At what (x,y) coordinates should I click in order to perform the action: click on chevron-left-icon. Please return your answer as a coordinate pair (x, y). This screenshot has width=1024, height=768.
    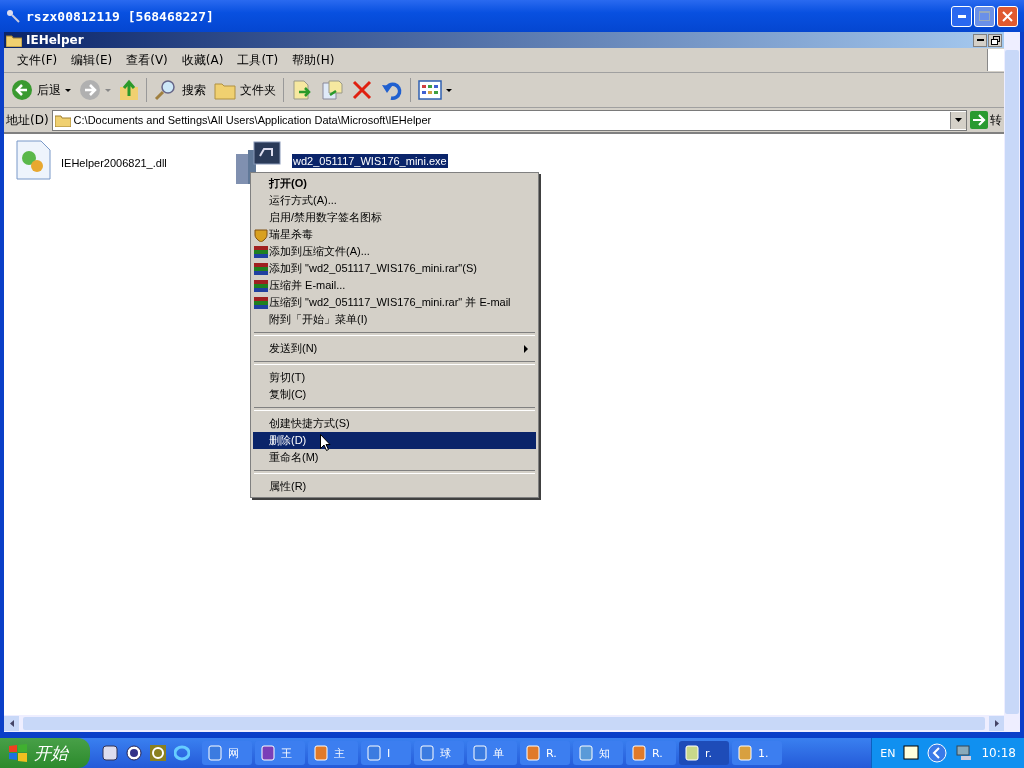
    Looking at the image, I should click on (937, 753).